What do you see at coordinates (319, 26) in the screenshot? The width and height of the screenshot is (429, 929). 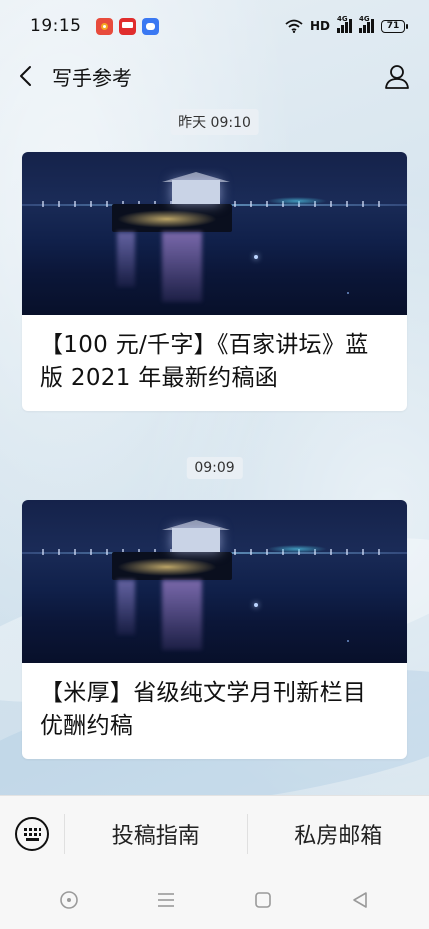 I see `network-hd-label: HD` at bounding box center [319, 26].